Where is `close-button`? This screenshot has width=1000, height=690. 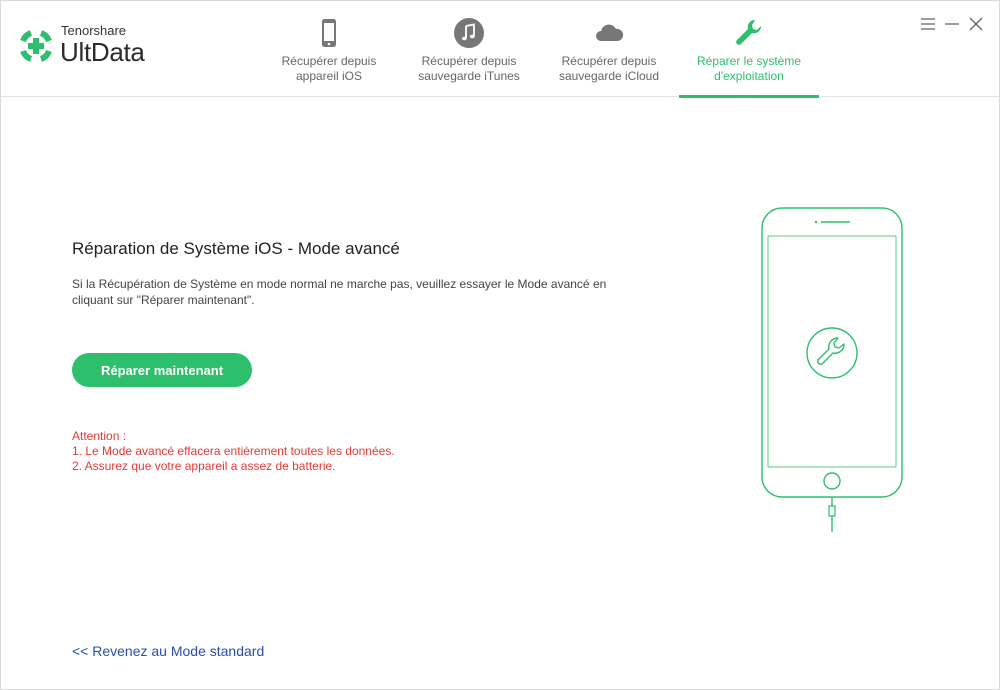
close-button is located at coordinates (976, 24).